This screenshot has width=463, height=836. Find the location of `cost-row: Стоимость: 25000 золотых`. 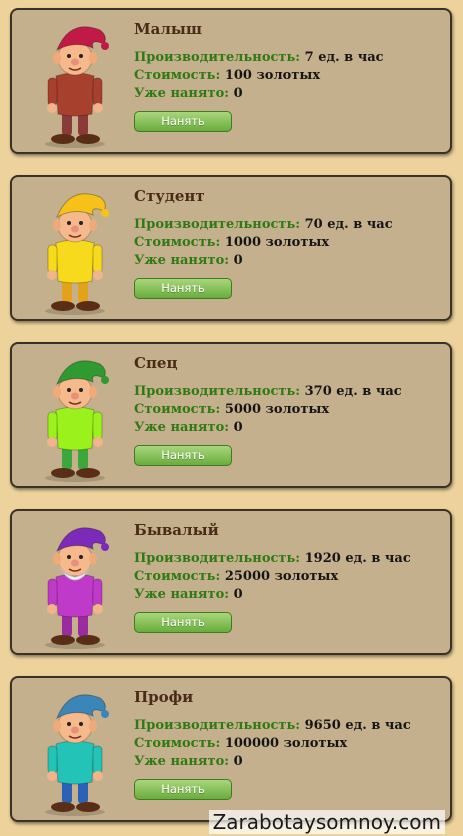

cost-row: Стоимость: 25000 золотых is located at coordinates (236, 576).